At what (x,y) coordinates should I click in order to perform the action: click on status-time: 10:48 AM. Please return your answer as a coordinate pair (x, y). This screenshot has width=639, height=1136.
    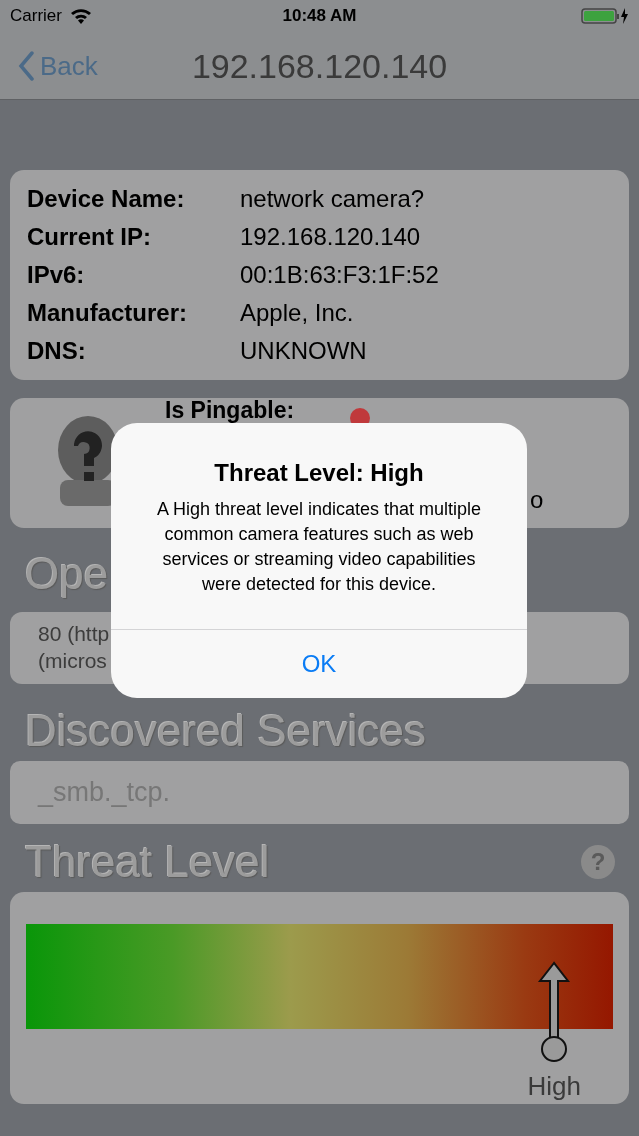
    Looking at the image, I should click on (319, 16).